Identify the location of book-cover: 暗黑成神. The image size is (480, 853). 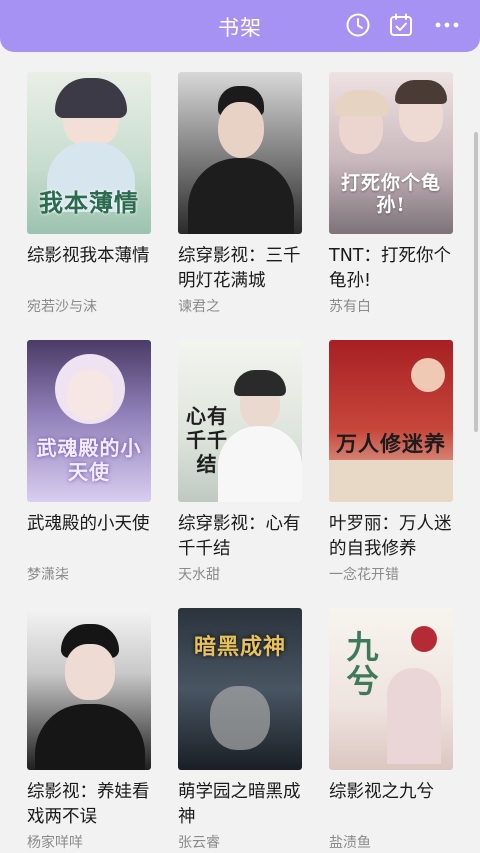
(240, 689).